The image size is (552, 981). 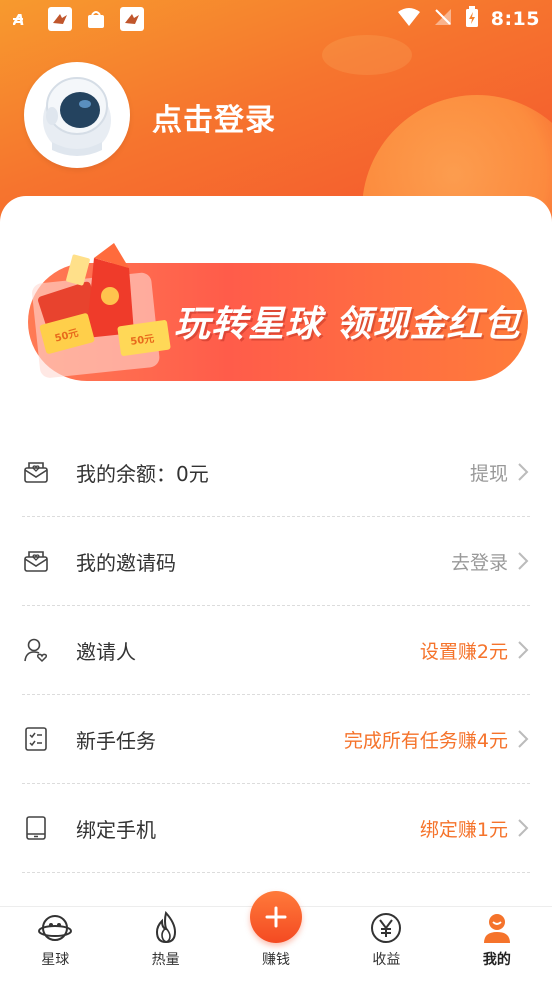 I want to click on user-heart-icon, so click(x=36, y=650).